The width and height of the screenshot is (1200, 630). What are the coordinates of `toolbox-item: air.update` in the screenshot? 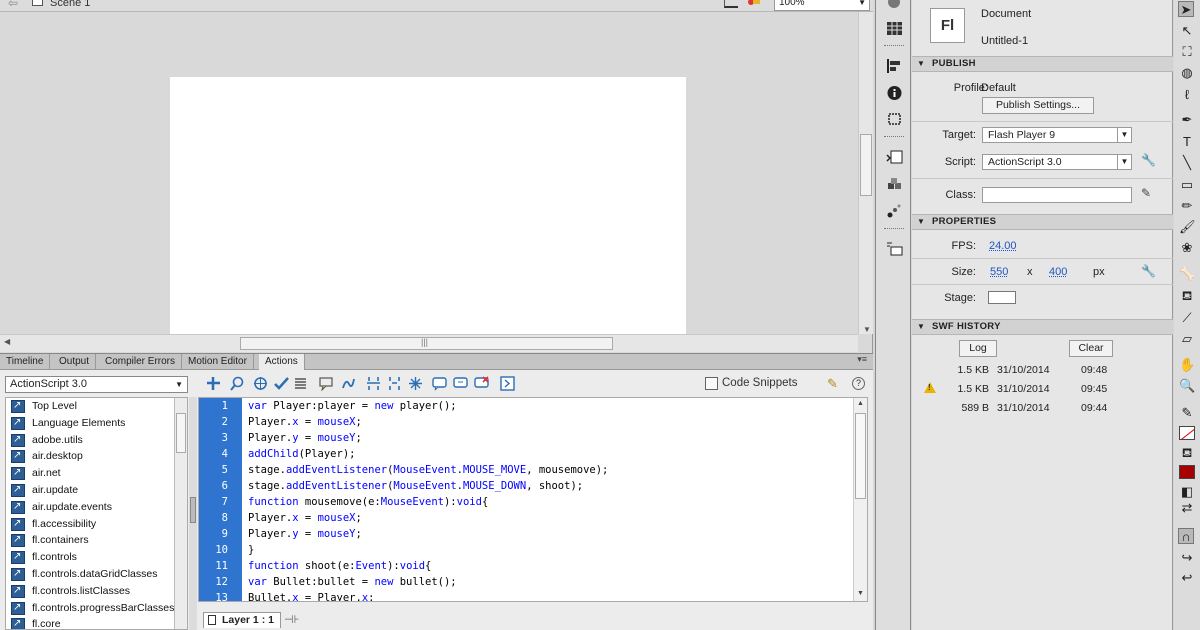 It's located at (96, 490).